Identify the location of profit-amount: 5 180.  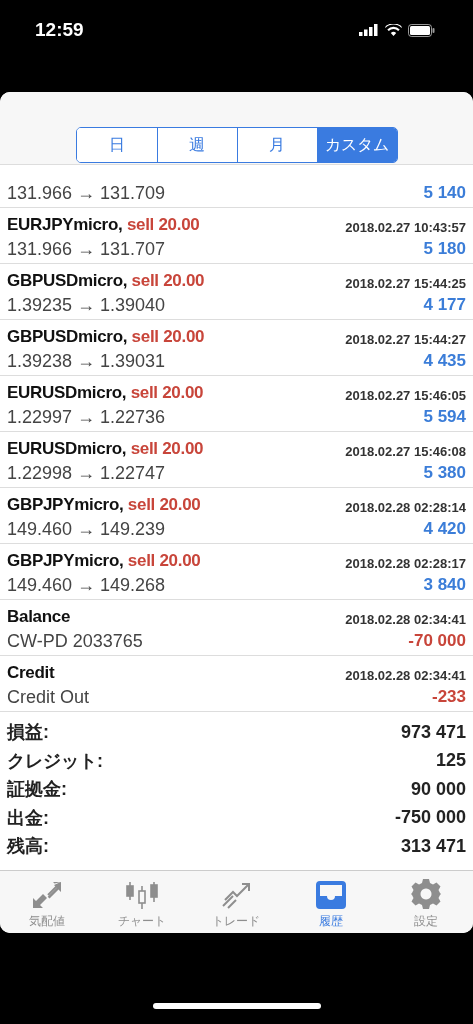
(444, 249).